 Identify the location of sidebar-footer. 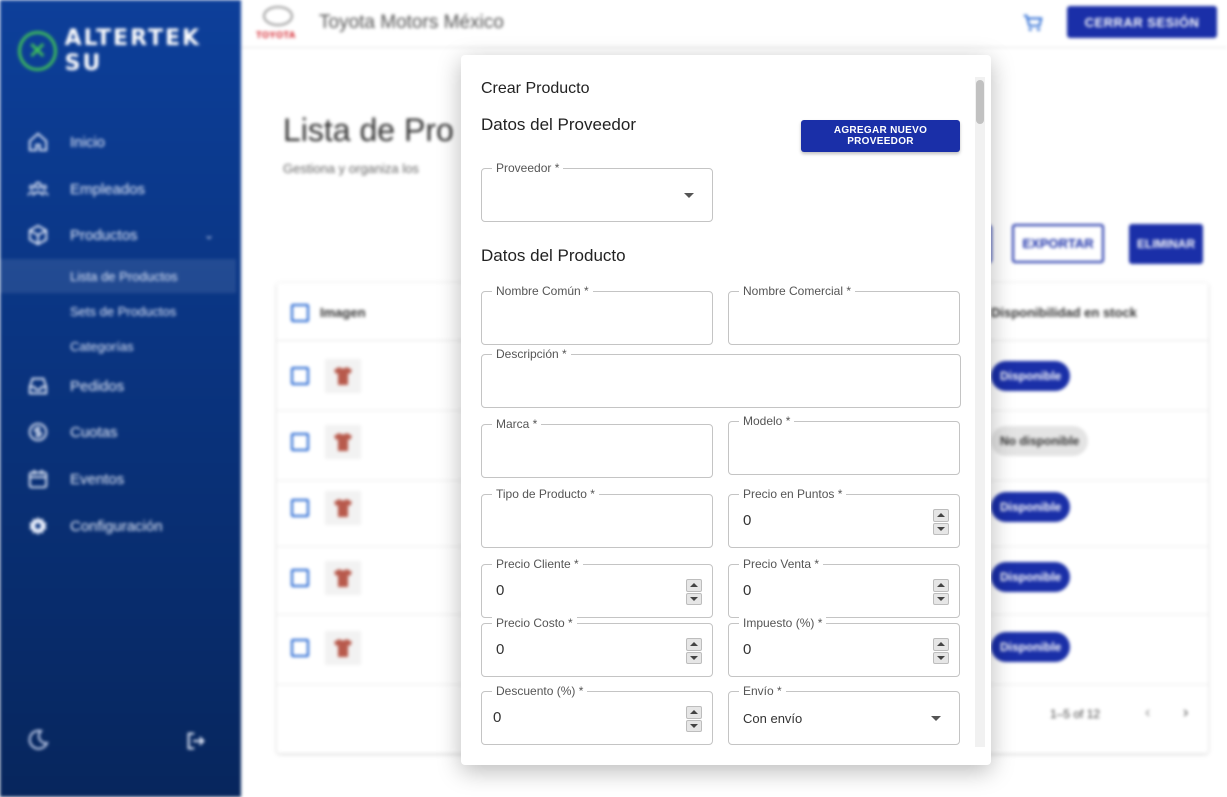
(120, 742).